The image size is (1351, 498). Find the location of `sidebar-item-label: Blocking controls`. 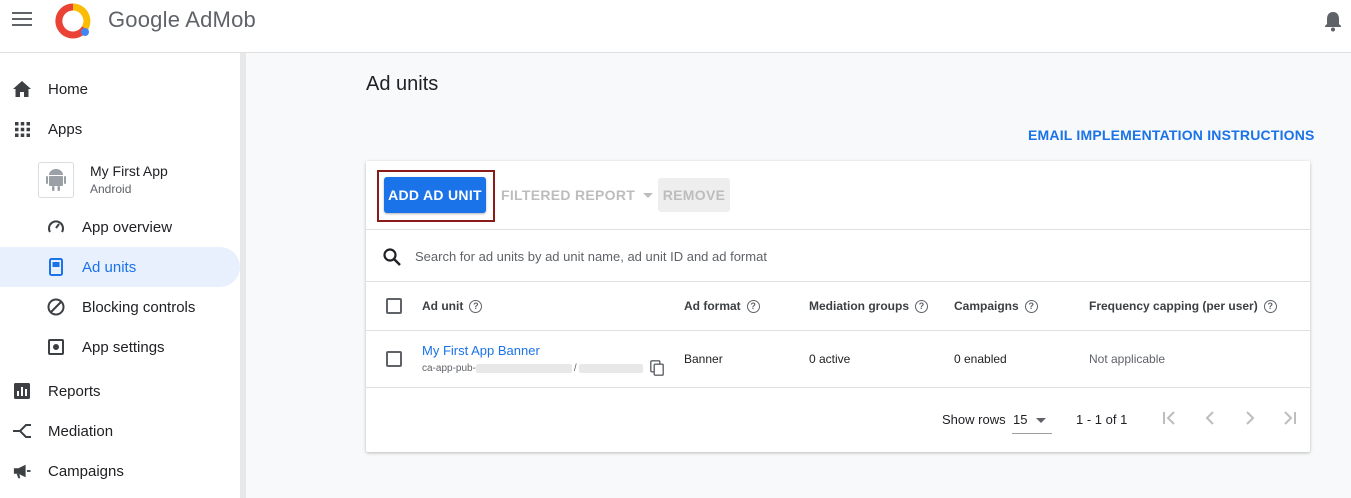

sidebar-item-label: Blocking controls is located at coordinates (139, 307).